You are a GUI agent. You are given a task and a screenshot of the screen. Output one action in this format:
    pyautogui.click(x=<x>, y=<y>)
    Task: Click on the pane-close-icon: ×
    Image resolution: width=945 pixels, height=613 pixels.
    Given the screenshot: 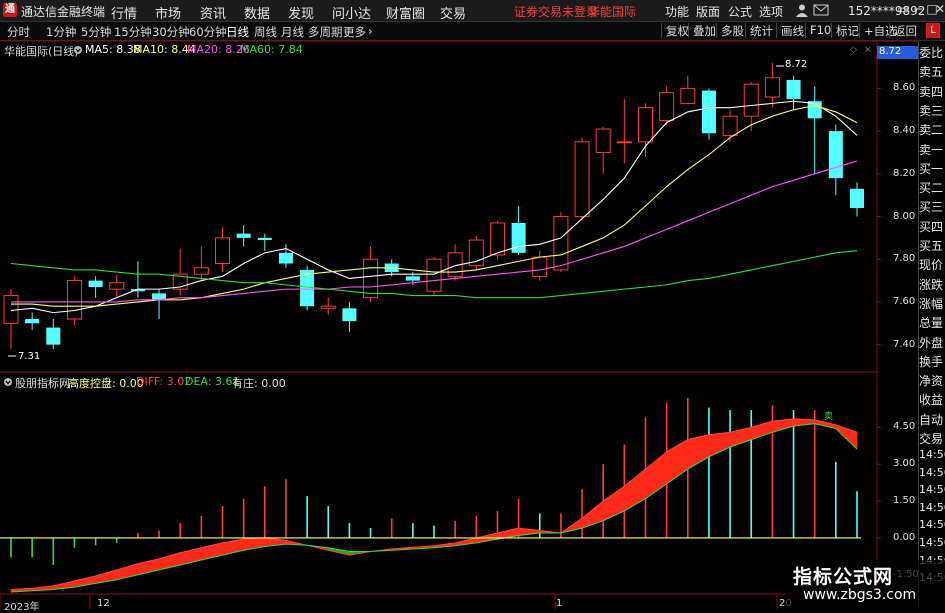 What is the action you would take?
    pyautogui.click(x=868, y=50)
    